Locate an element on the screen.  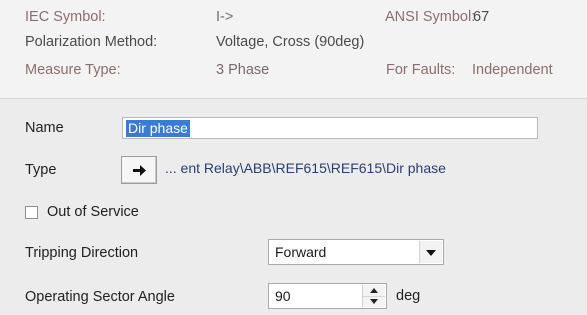
type-select-button is located at coordinates (139, 170).